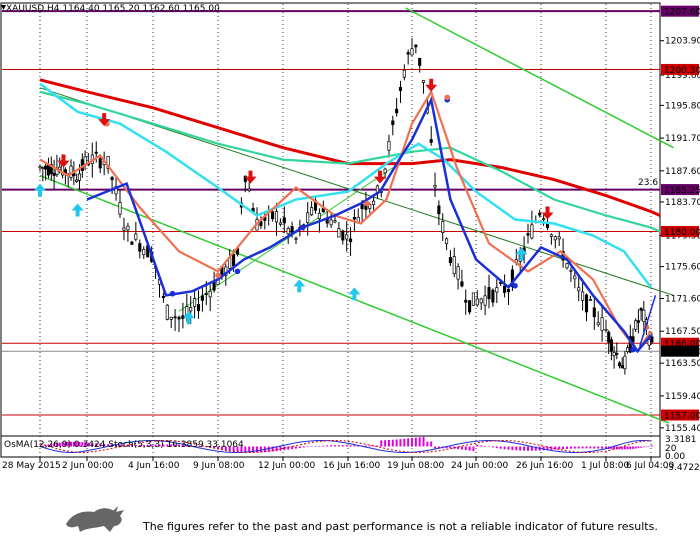 This screenshot has height=552, width=700. Describe the element at coordinates (544, 466) in the screenshot. I see `time-tick-label: 26 Jun 16:00` at that location.